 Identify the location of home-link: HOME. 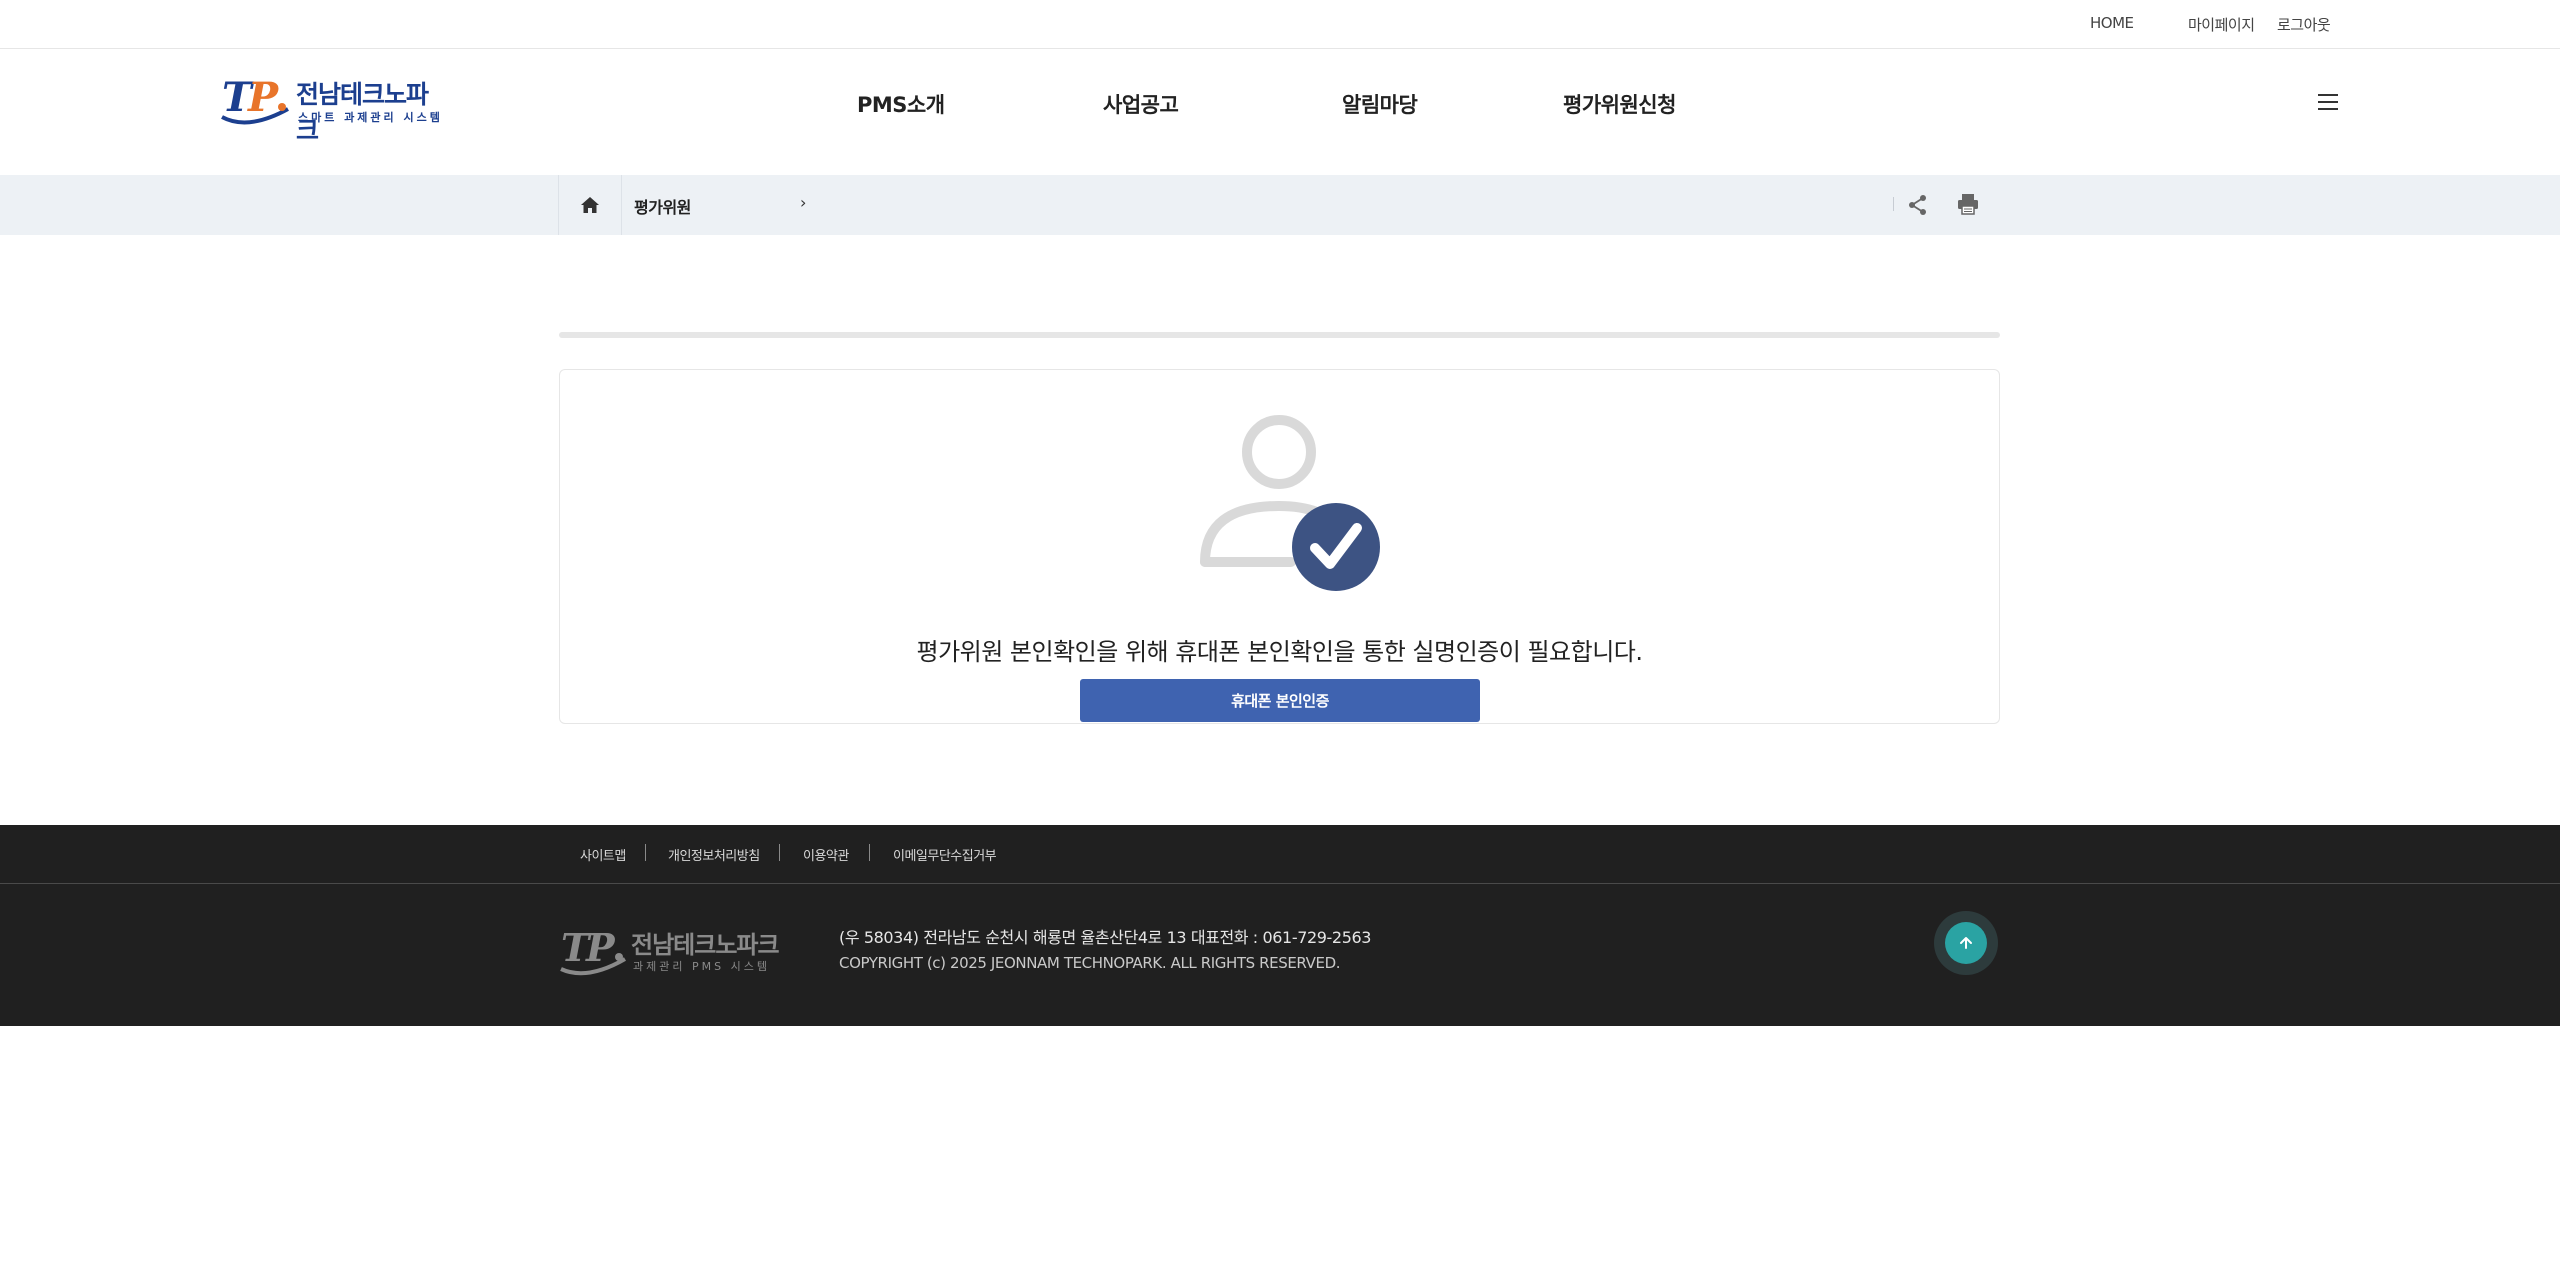
(2112, 23).